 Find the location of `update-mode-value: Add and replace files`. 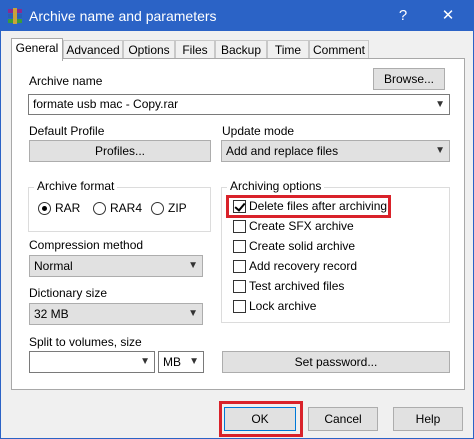

update-mode-value: Add and replace files is located at coordinates (282, 151).